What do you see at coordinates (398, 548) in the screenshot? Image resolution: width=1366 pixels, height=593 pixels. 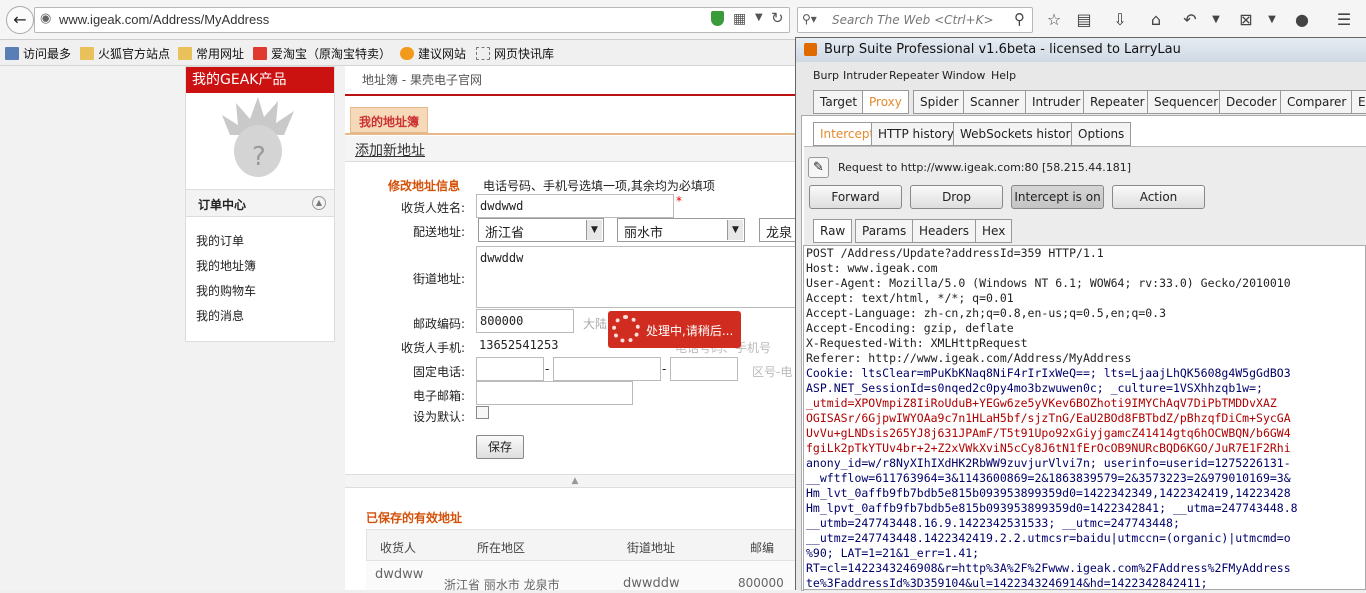 I see `col-receiver: 收货人` at bounding box center [398, 548].